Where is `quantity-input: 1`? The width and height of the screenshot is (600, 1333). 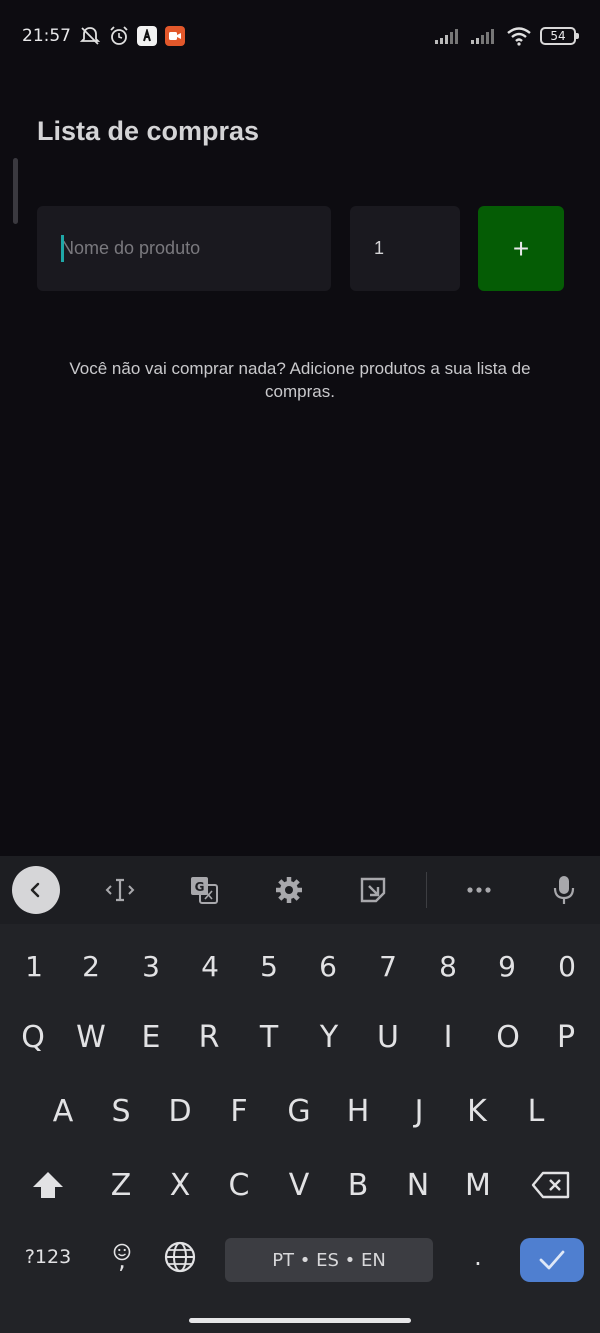 quantity-input: 1 is located at coordinates (405, 248).